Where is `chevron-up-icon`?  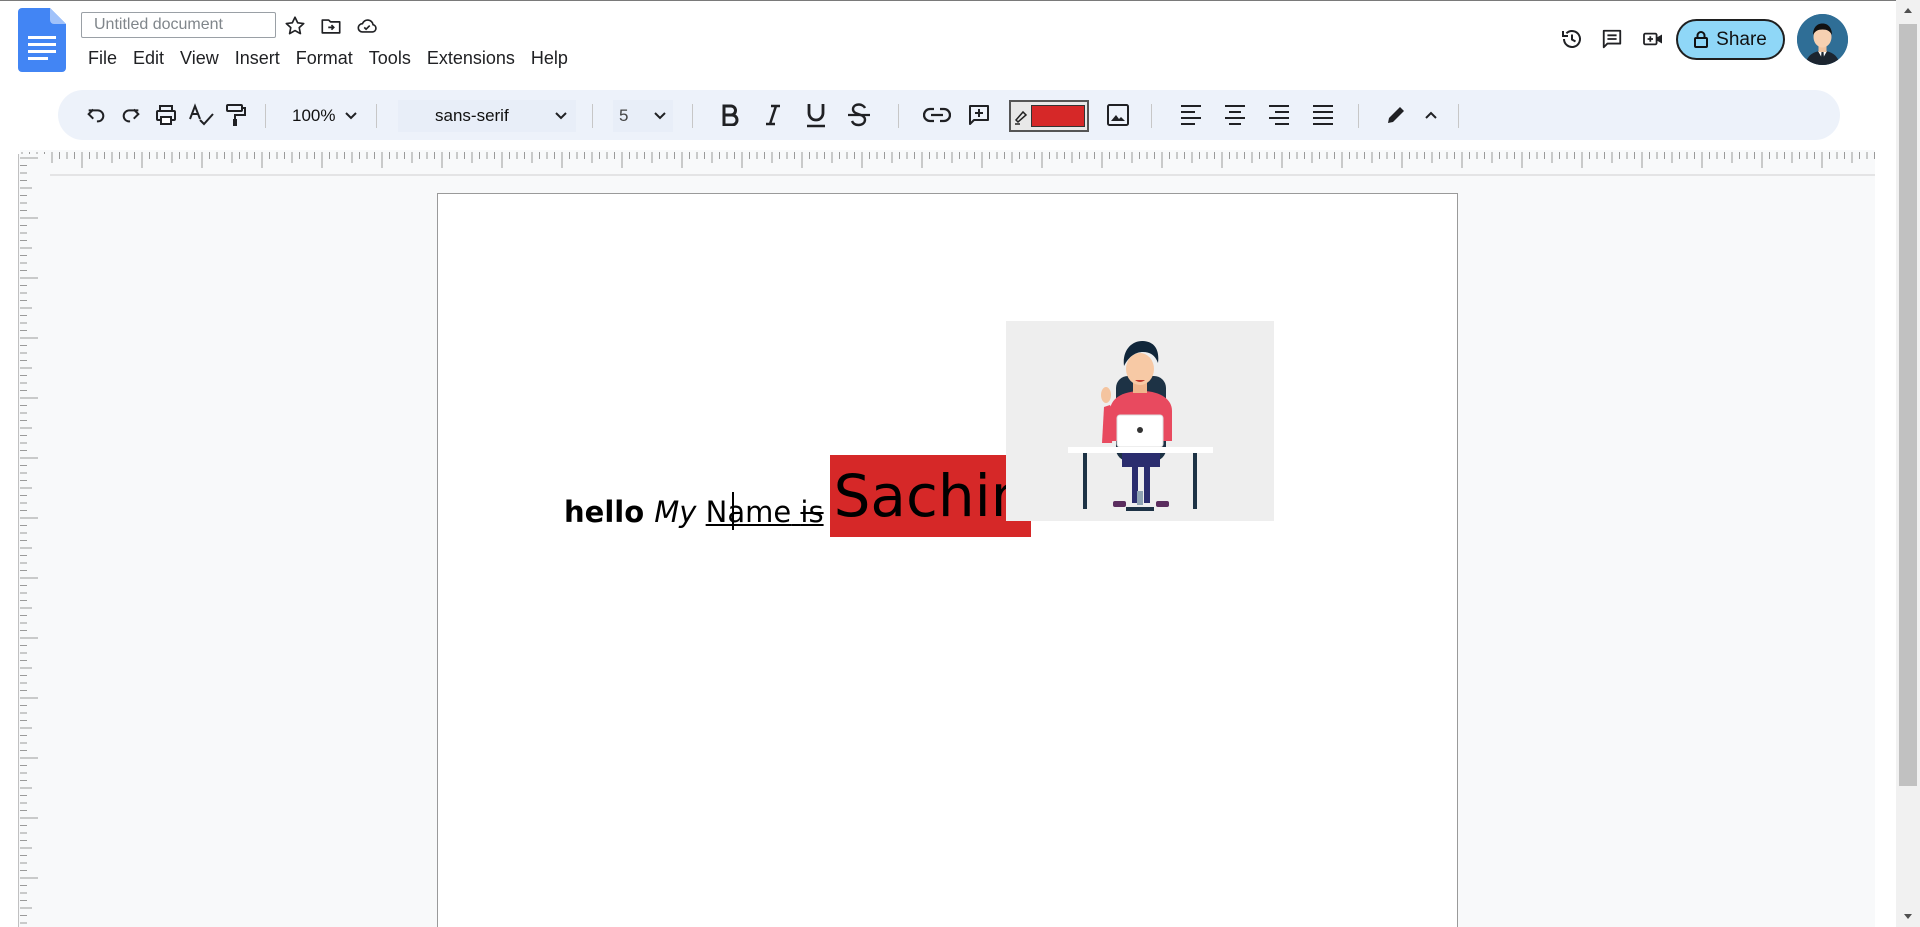 chevron-up-icon is located at coordinates (1431, 115).